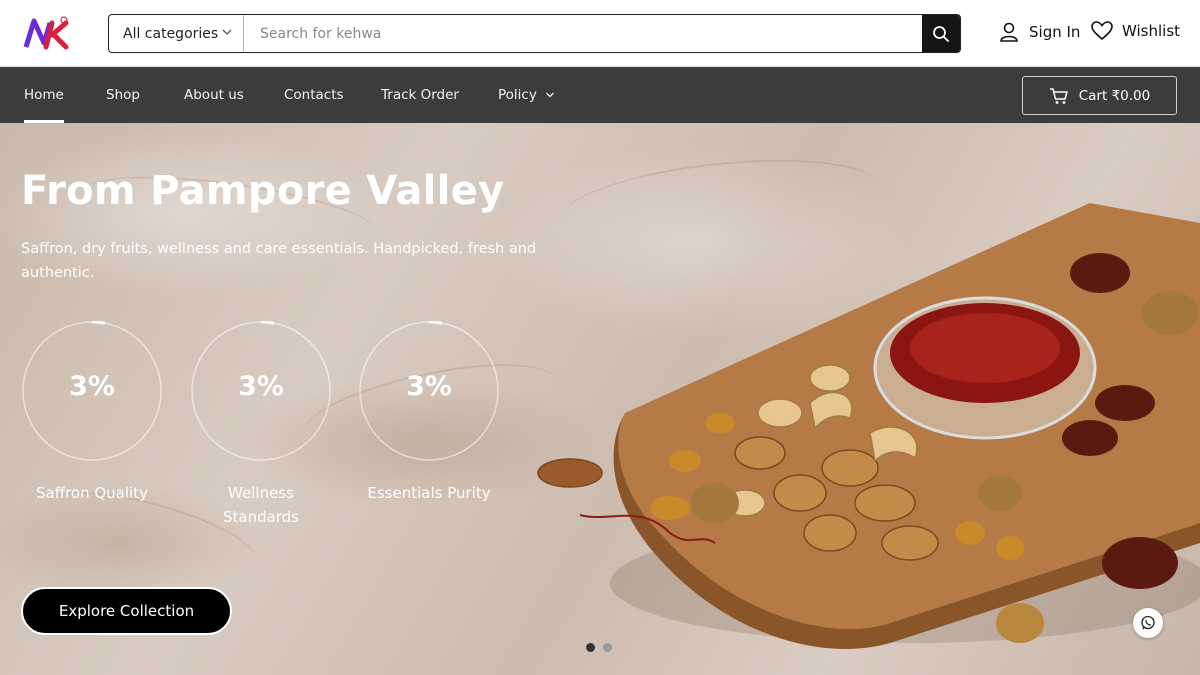 The height and width of the screenshot is (675, 1200). I want to click on stat-label: Wellness Standards, so click(261, 505).